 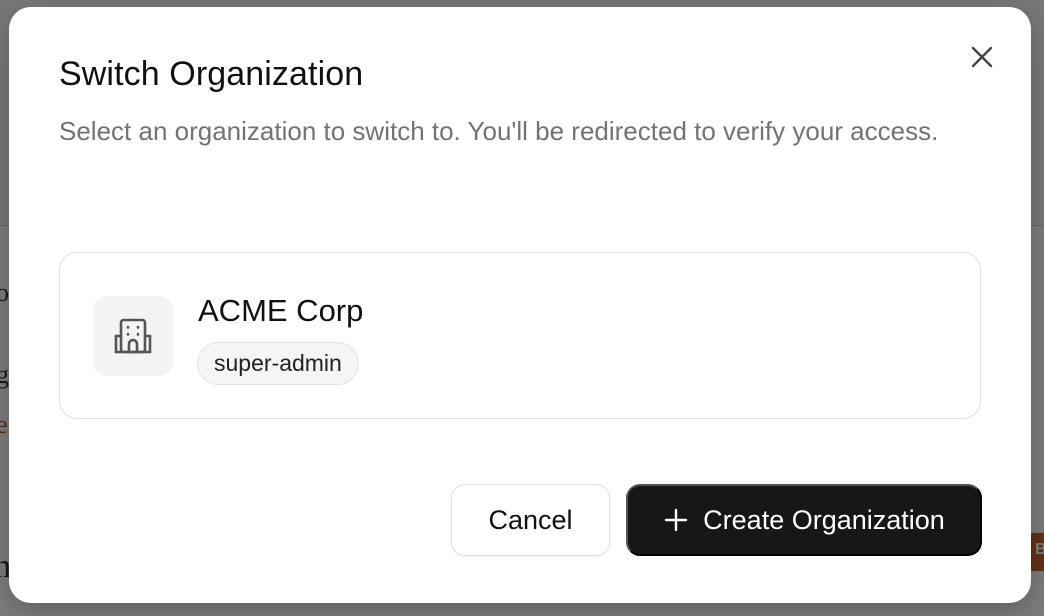 What do you see at coordinates (281, 310) in the screenshot?
I see `organization-name: ACME Corp` at bounding box center [281, 310].